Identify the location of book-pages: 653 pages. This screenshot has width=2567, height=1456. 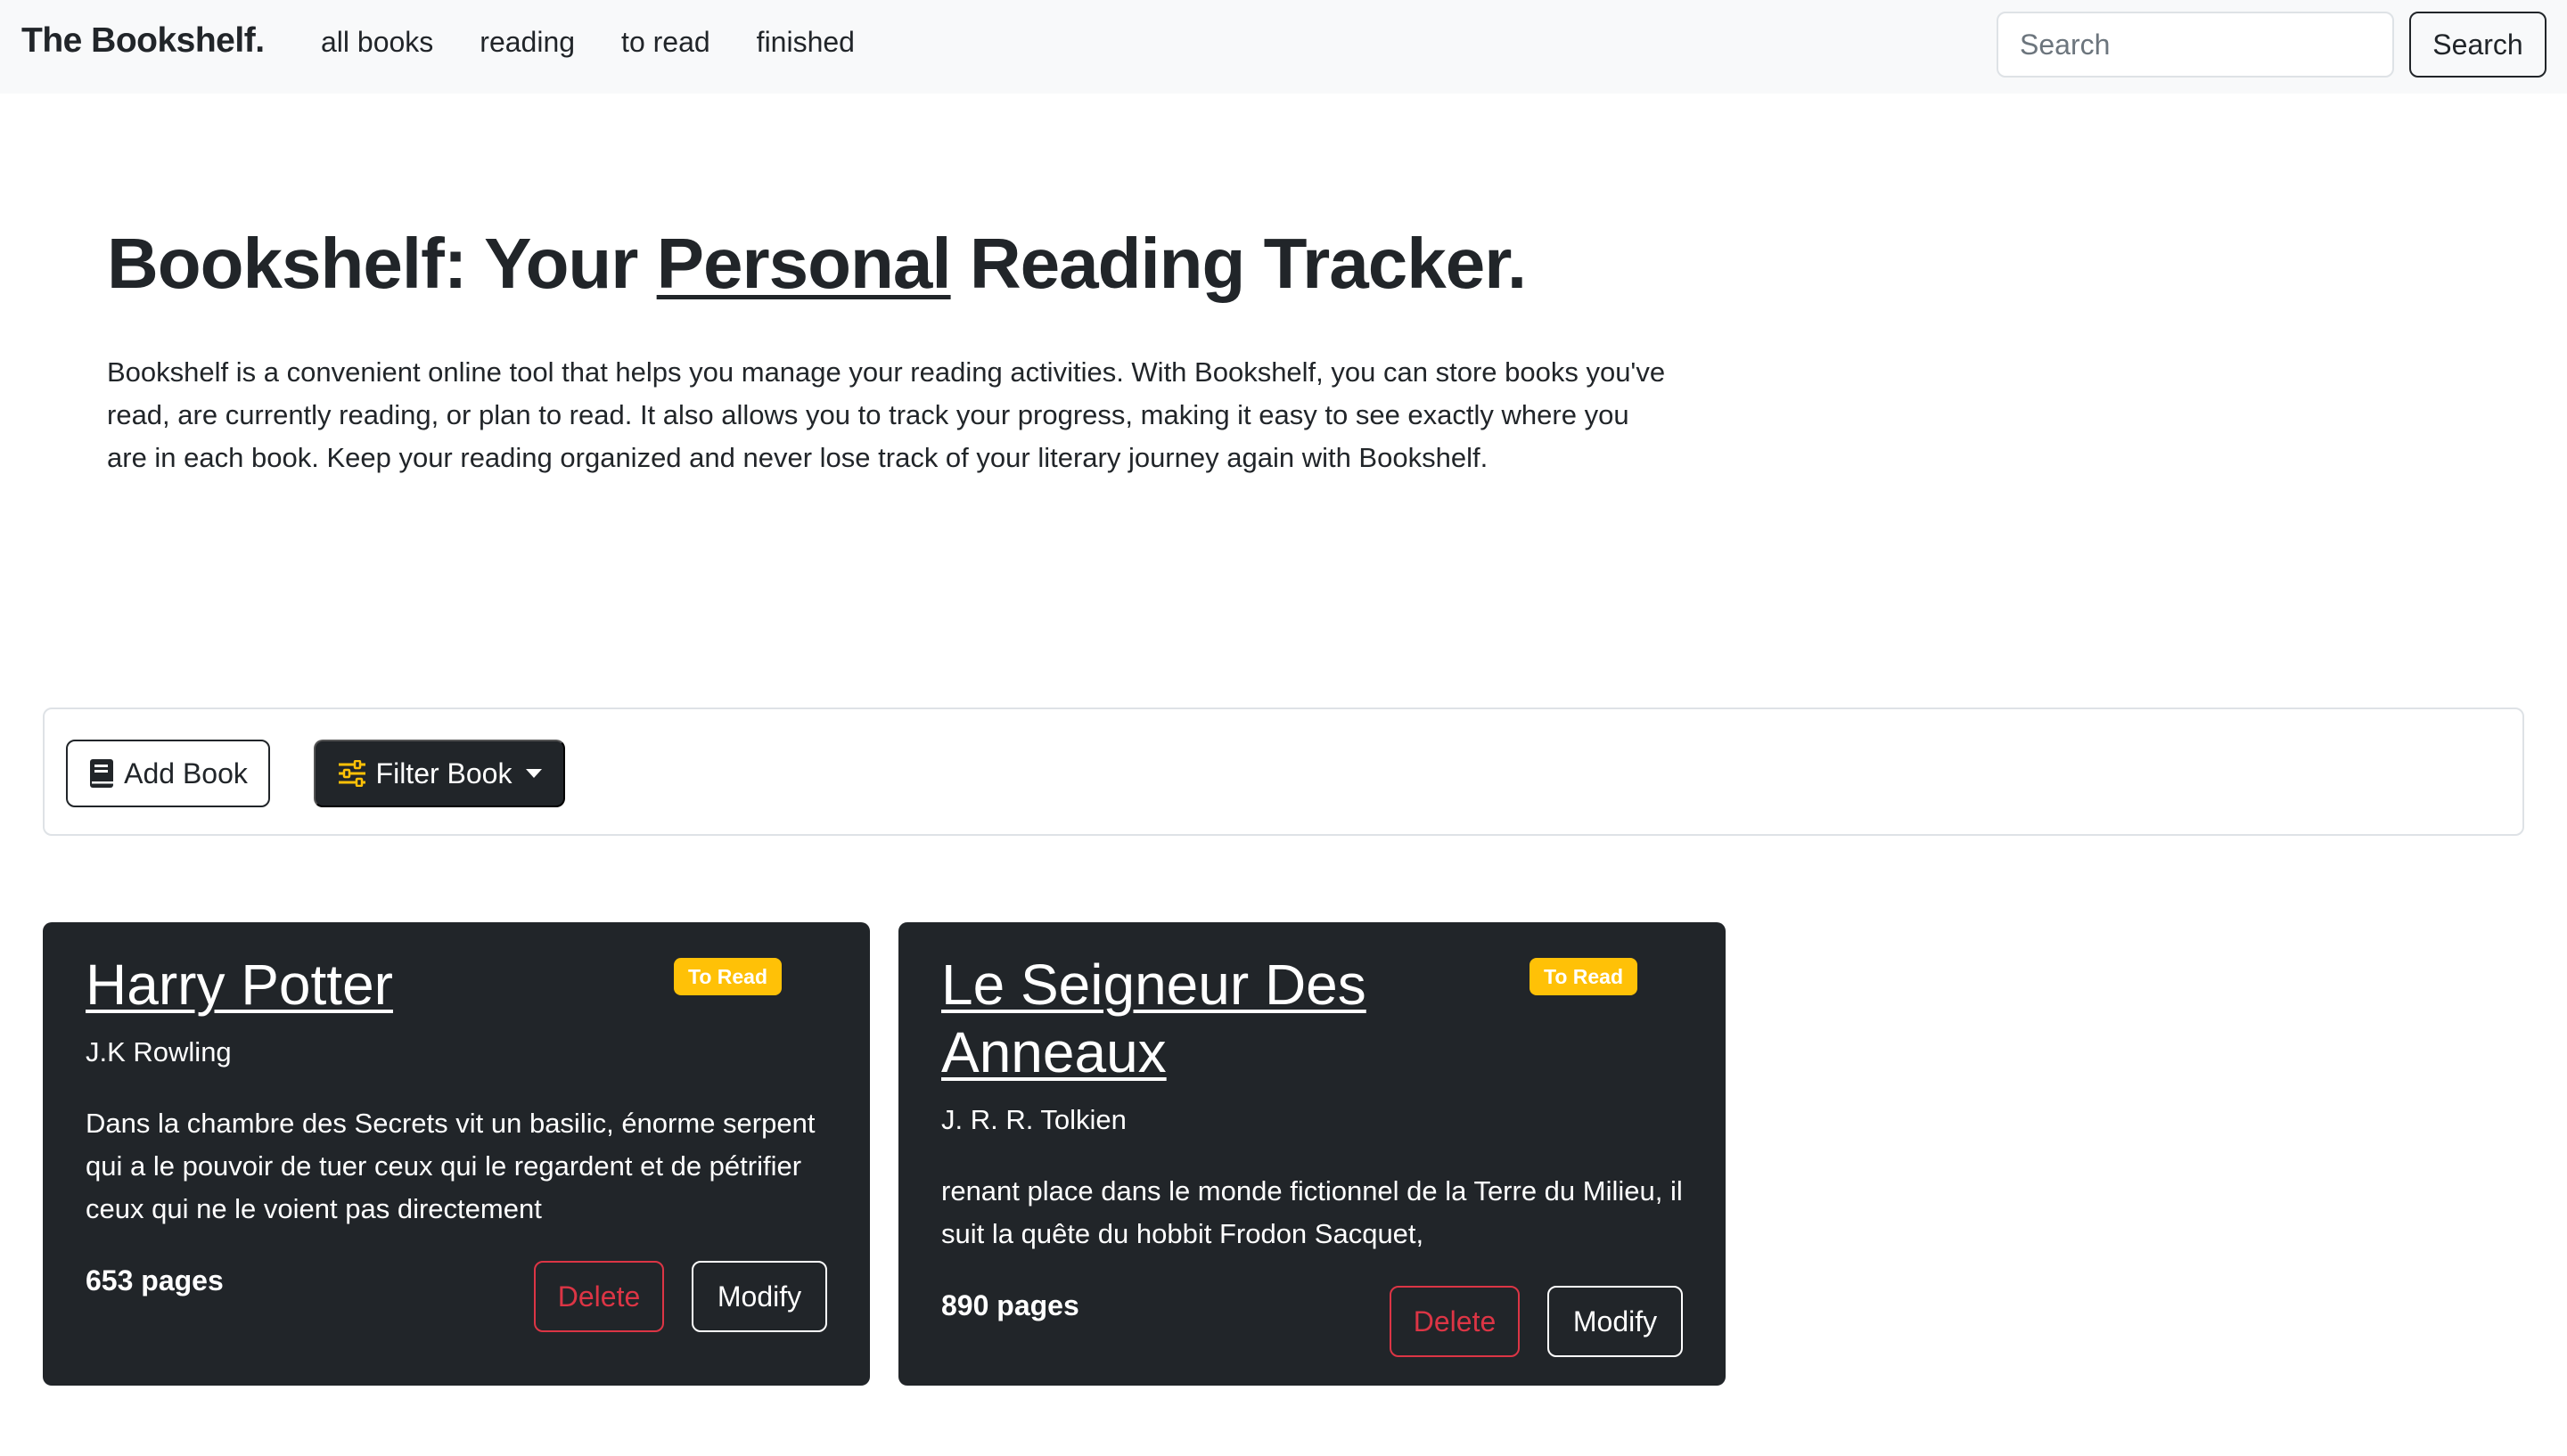
(155, 1280).